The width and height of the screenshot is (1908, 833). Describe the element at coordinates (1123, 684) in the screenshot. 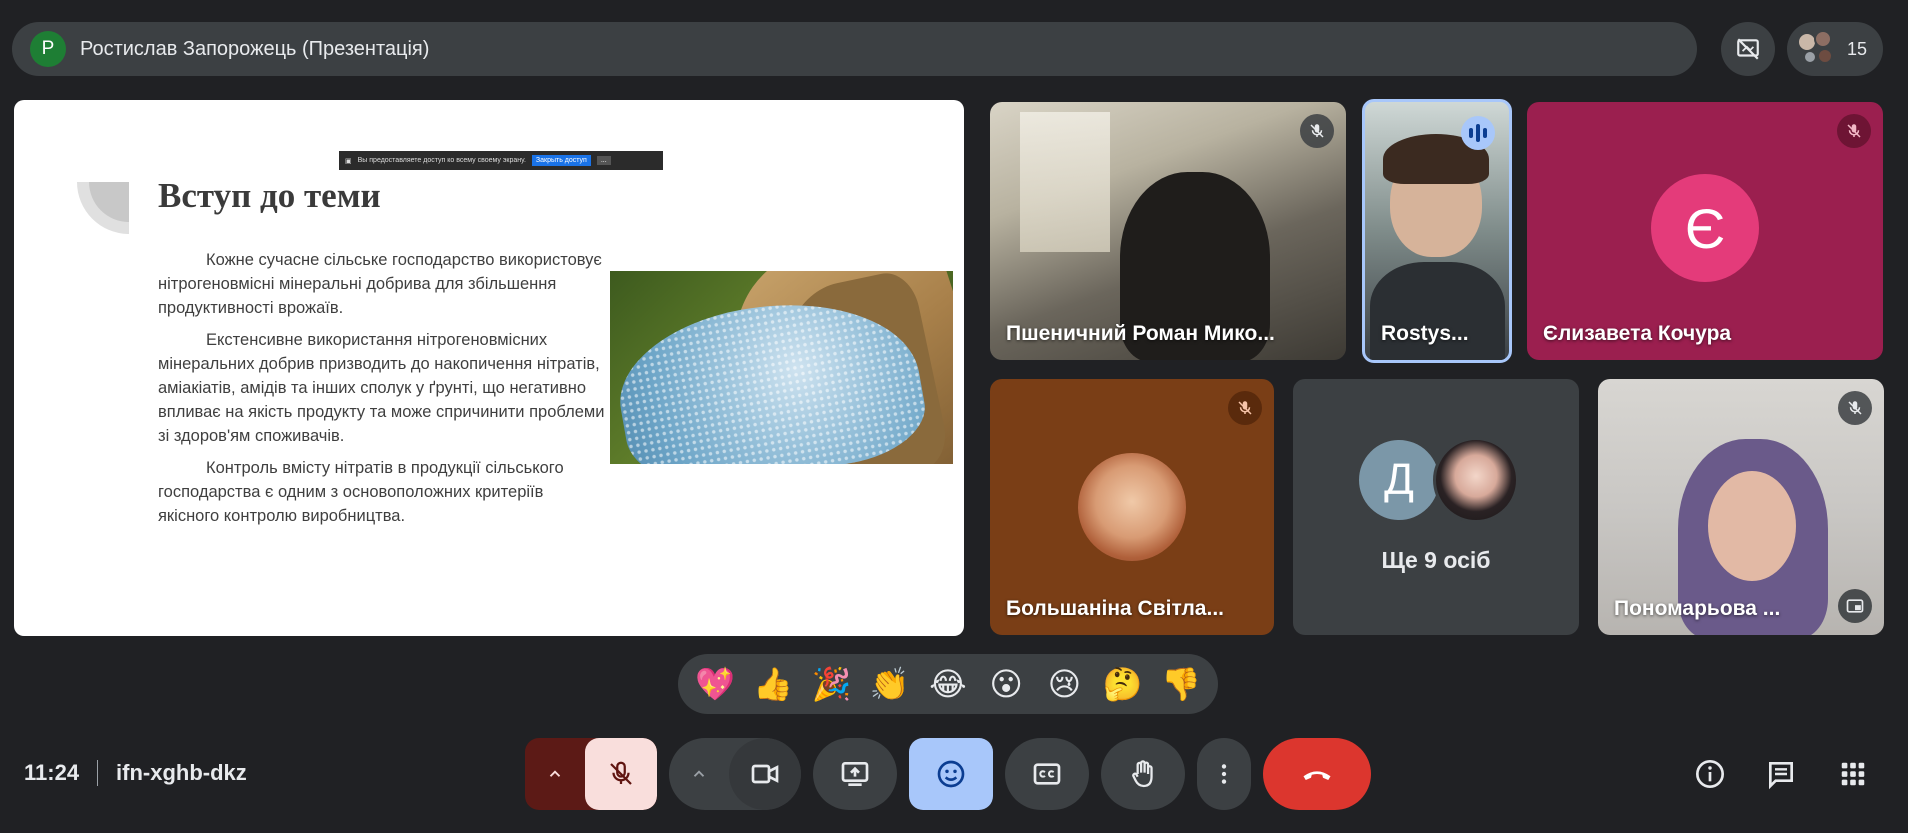

I see `reaction-thinking: 🤔` at that location.